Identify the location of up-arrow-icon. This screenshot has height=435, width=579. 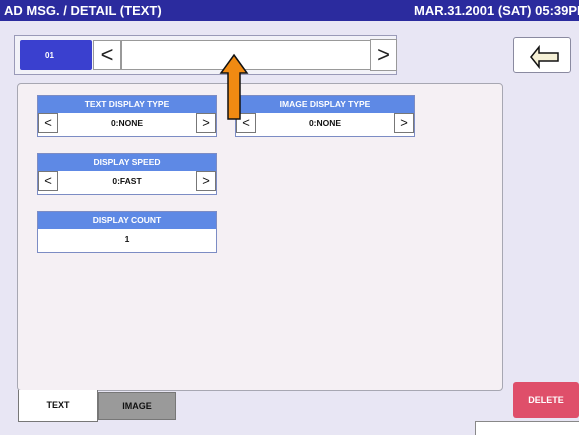
(234, 86).